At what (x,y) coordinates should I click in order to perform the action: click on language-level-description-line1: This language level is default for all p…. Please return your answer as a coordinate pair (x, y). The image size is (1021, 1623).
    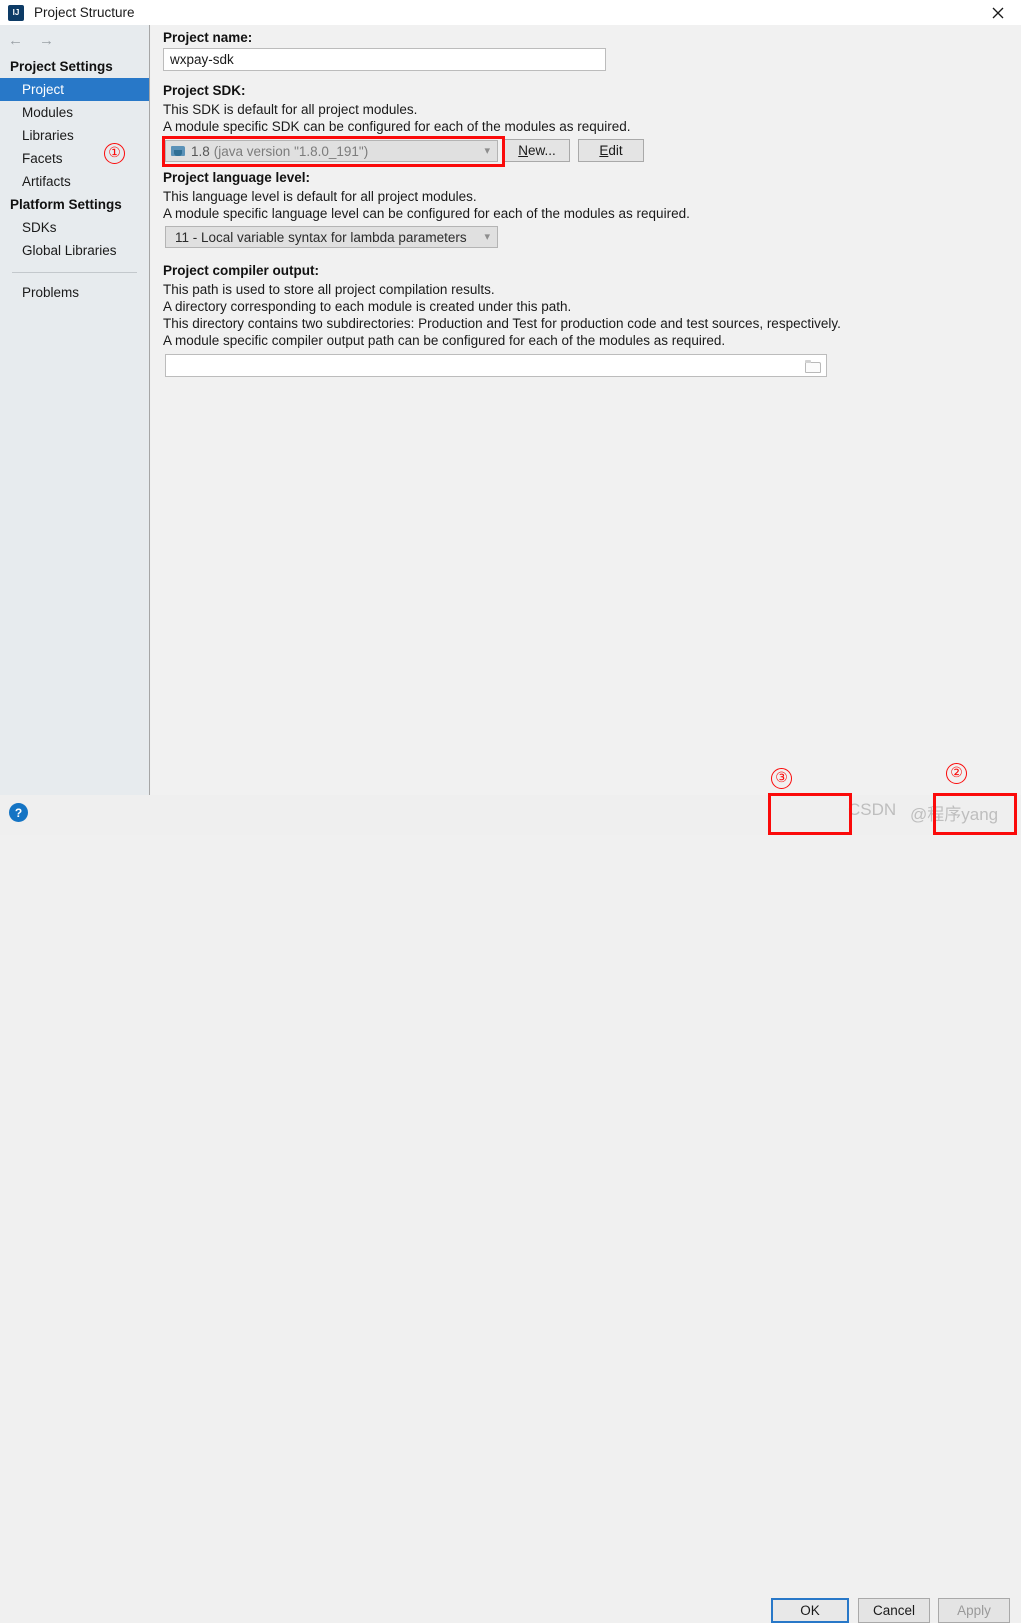
    Looking at the image, I should click on (320, 196).